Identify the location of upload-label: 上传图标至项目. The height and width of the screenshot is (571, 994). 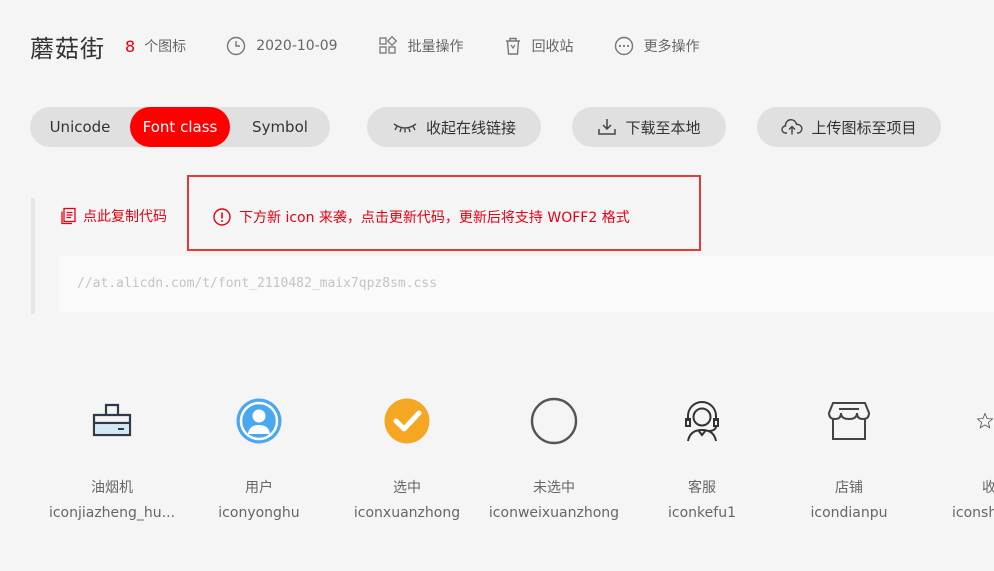
(864, 127).